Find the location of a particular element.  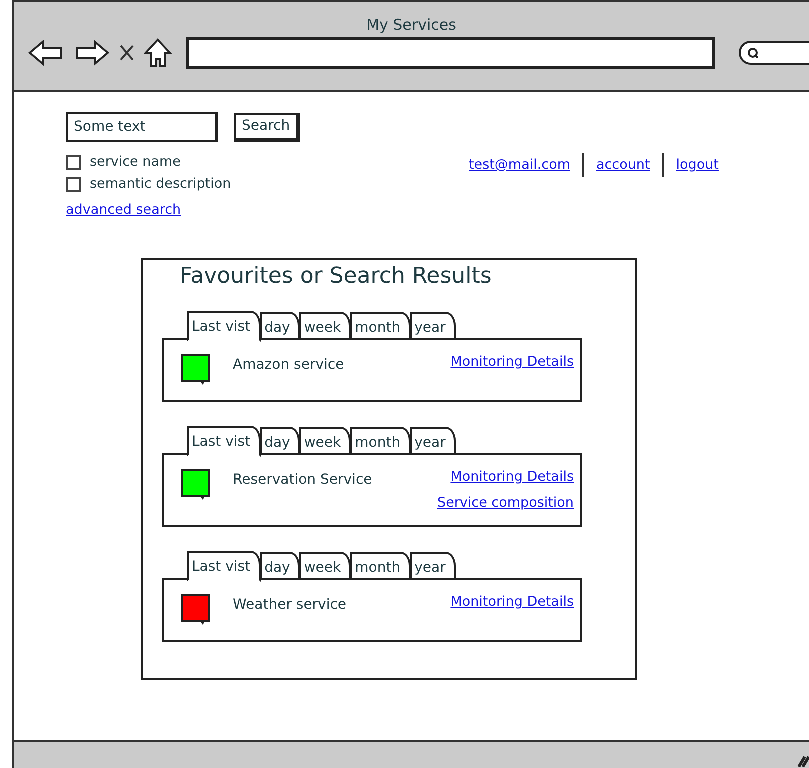

service-name: Reservation Service is located at coordinates (303, 480).